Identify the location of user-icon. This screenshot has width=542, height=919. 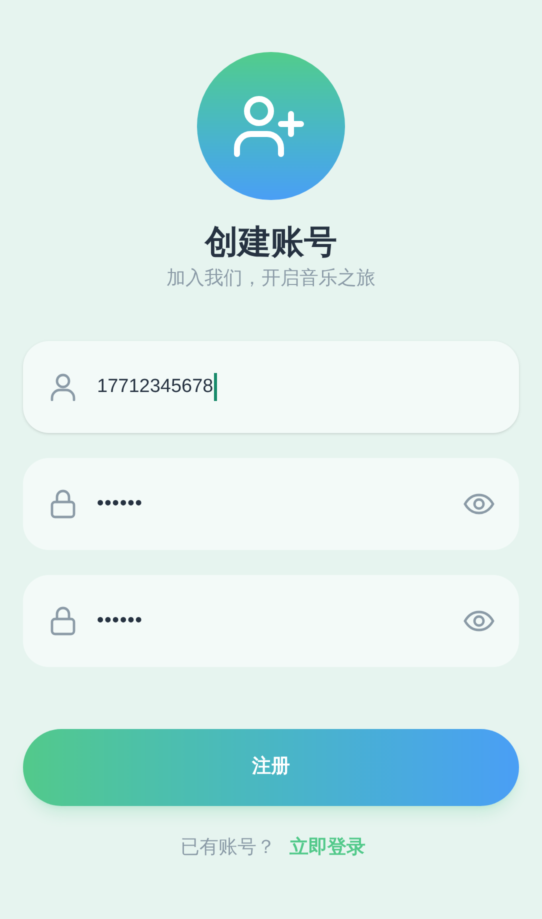
(63, 387).